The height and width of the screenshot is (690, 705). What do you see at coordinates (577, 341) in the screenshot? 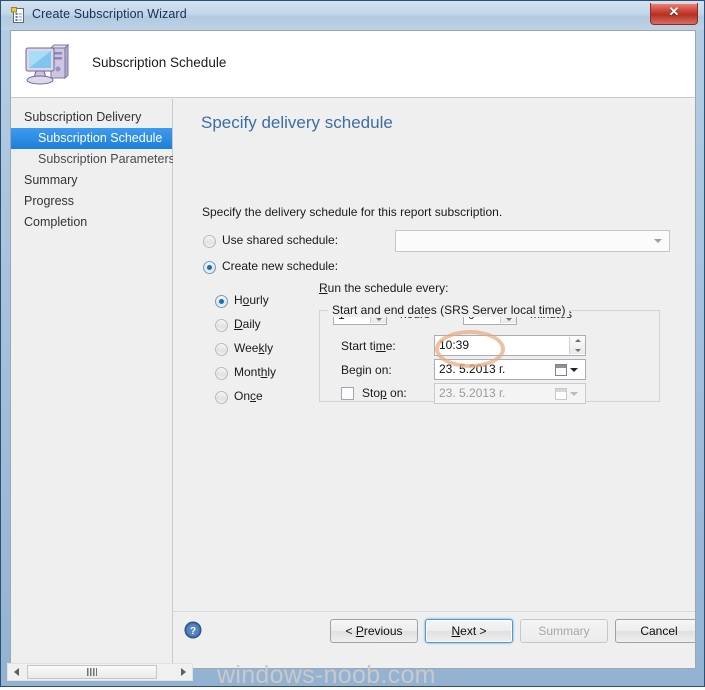
I see `spinner-up-icon` at bounding box center [577, 341].